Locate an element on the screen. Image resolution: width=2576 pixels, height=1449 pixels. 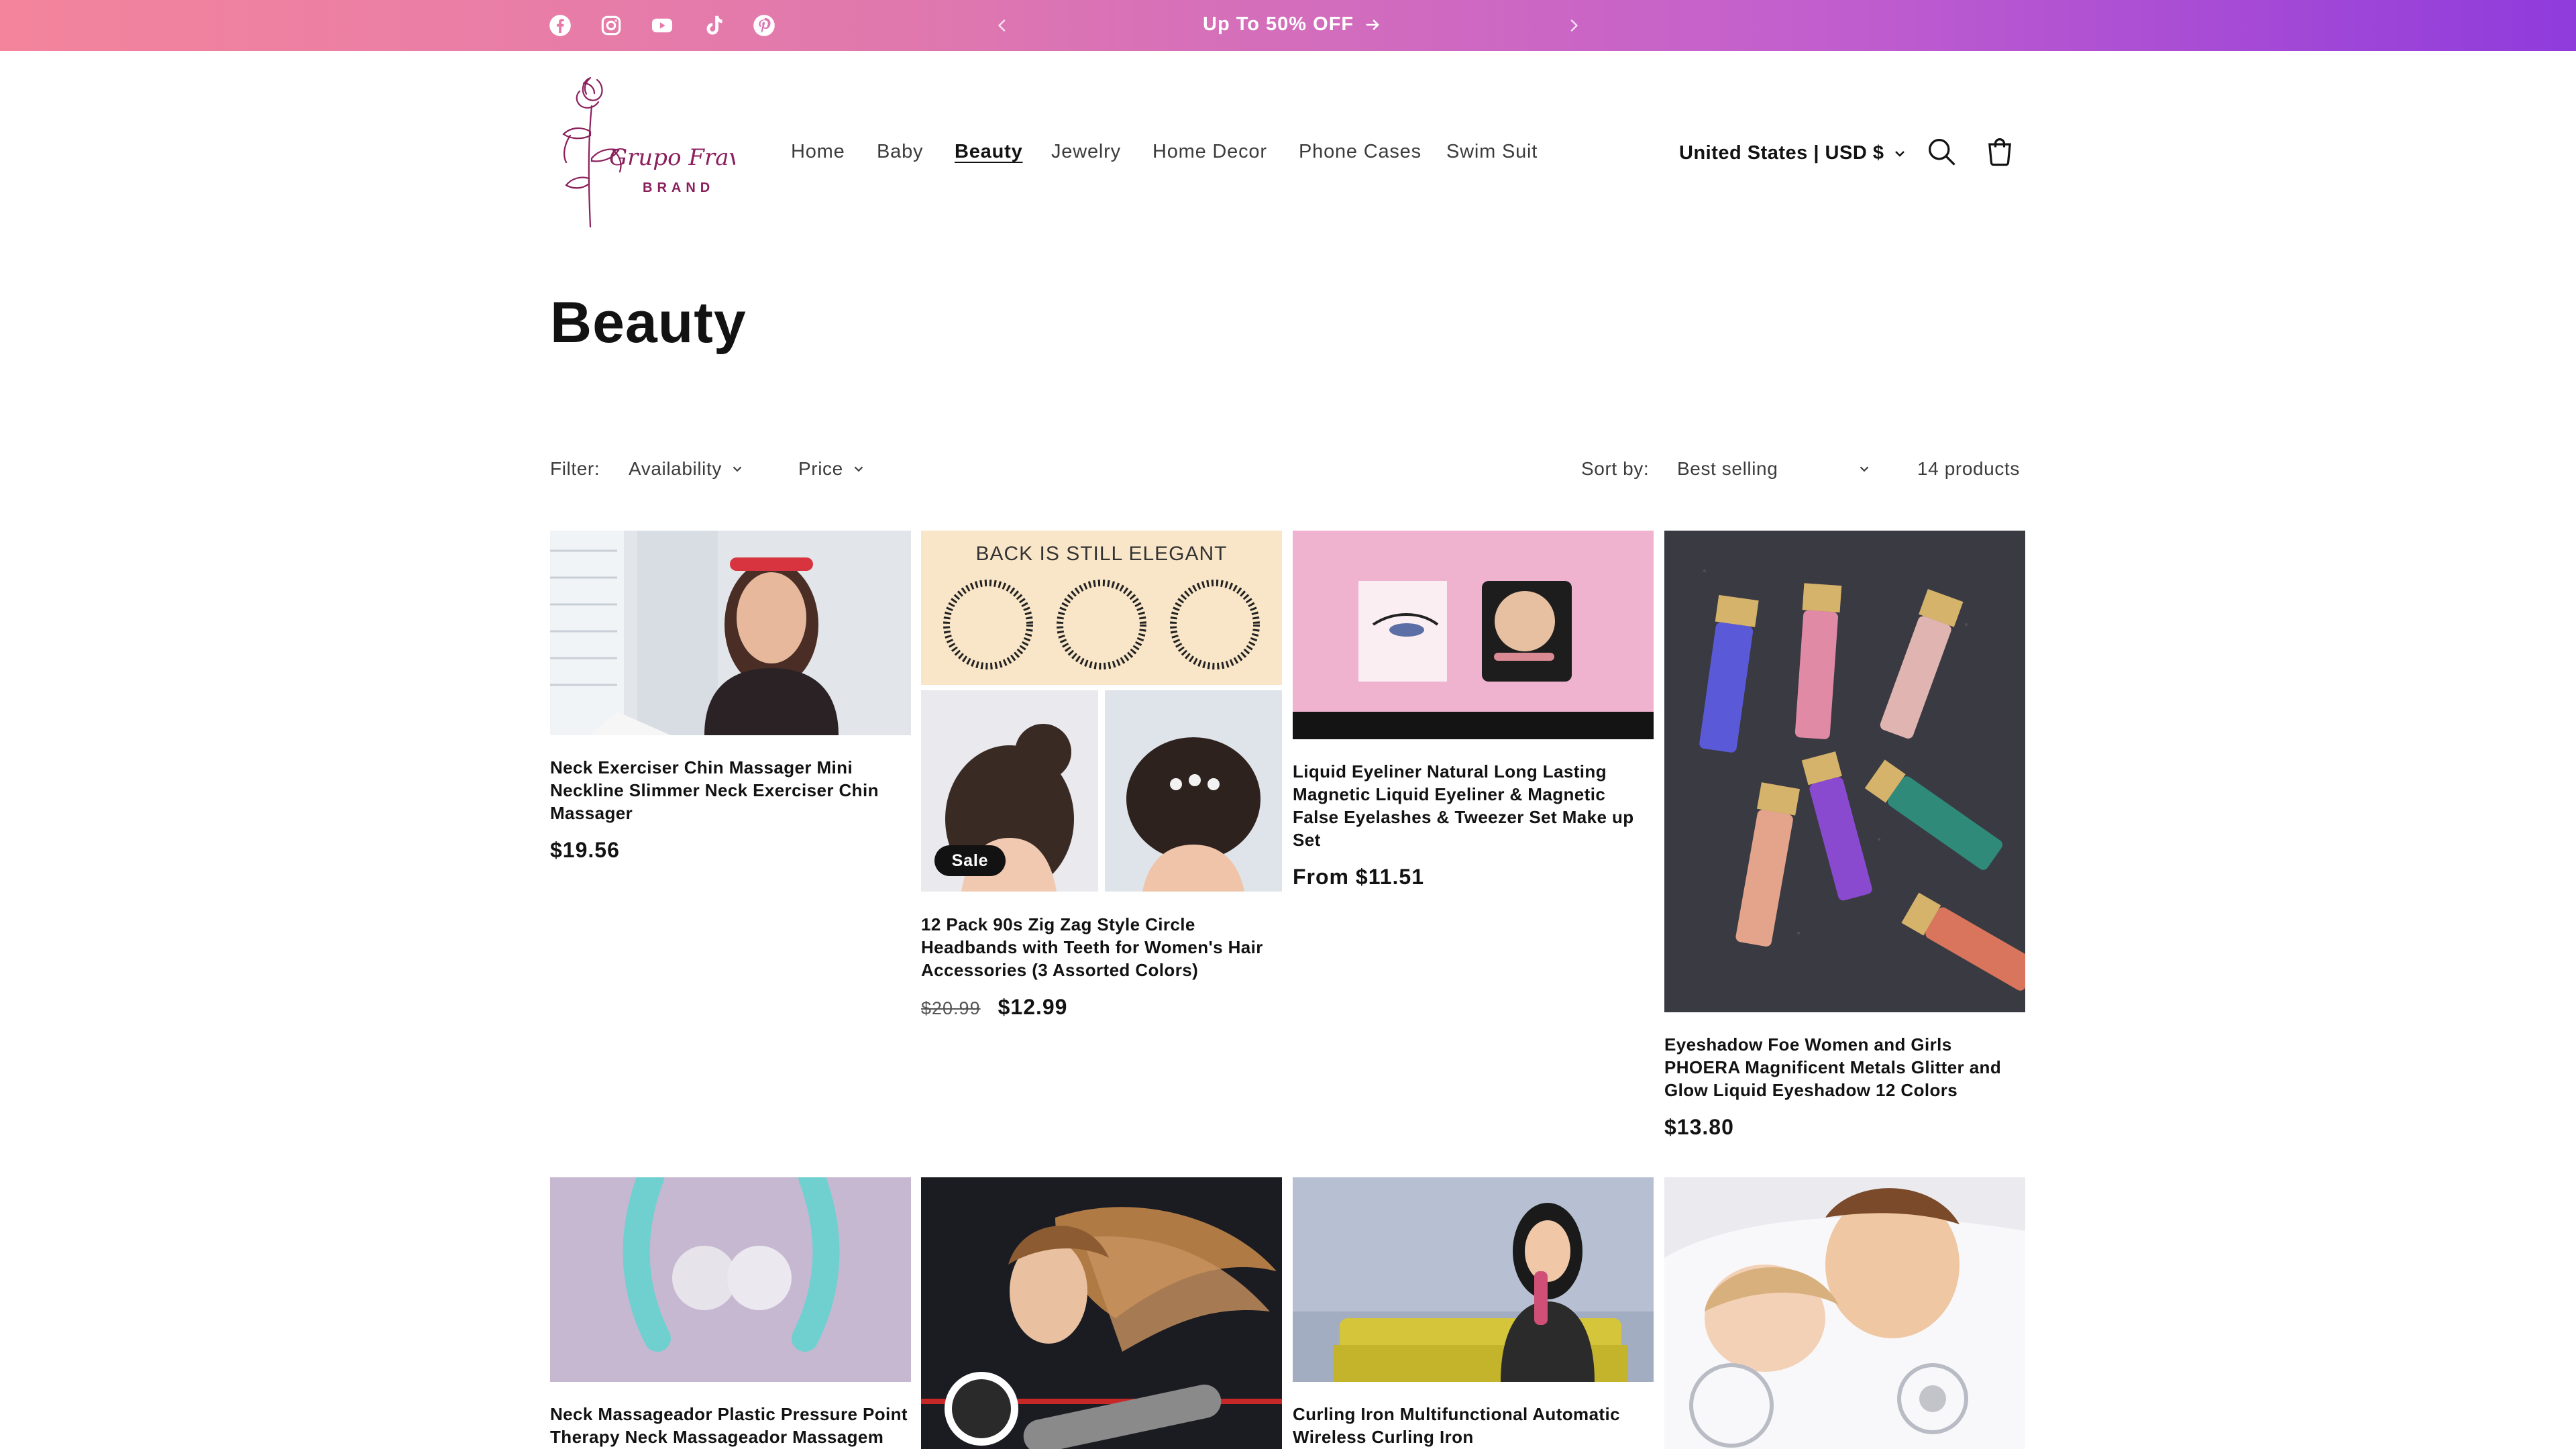
facebook-icon is located at coordinates (560, 25).